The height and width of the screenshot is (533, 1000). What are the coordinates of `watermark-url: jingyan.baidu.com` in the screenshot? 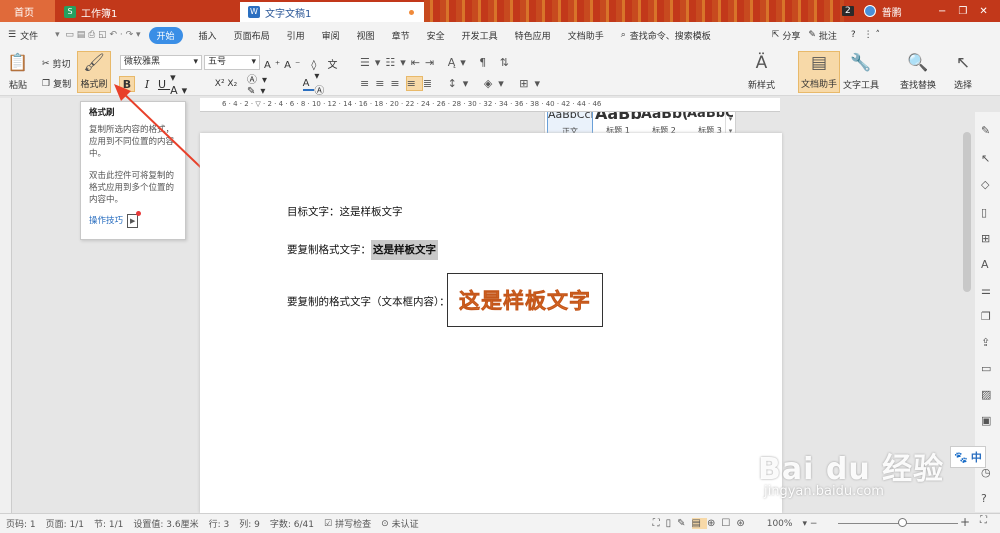 It's located at (824, 491).